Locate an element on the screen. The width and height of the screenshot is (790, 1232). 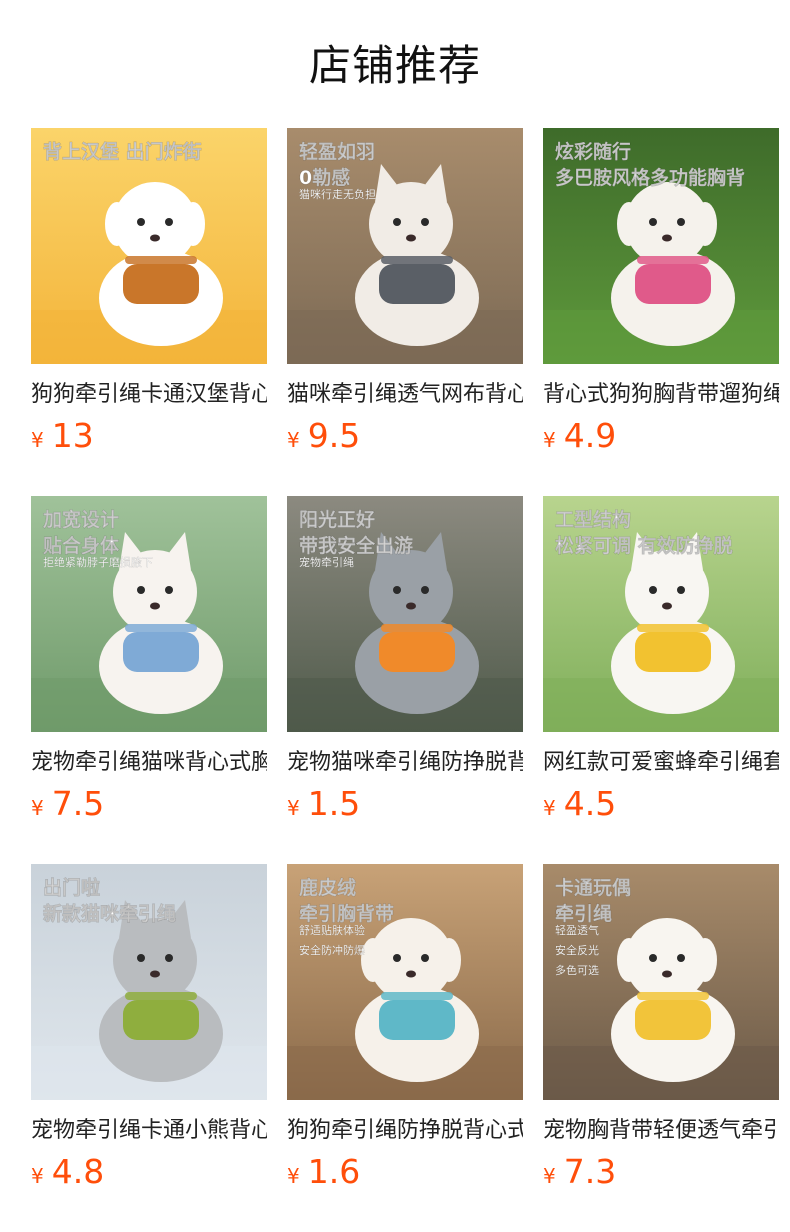
price-value: 13 is located at coordinates (72, 435).